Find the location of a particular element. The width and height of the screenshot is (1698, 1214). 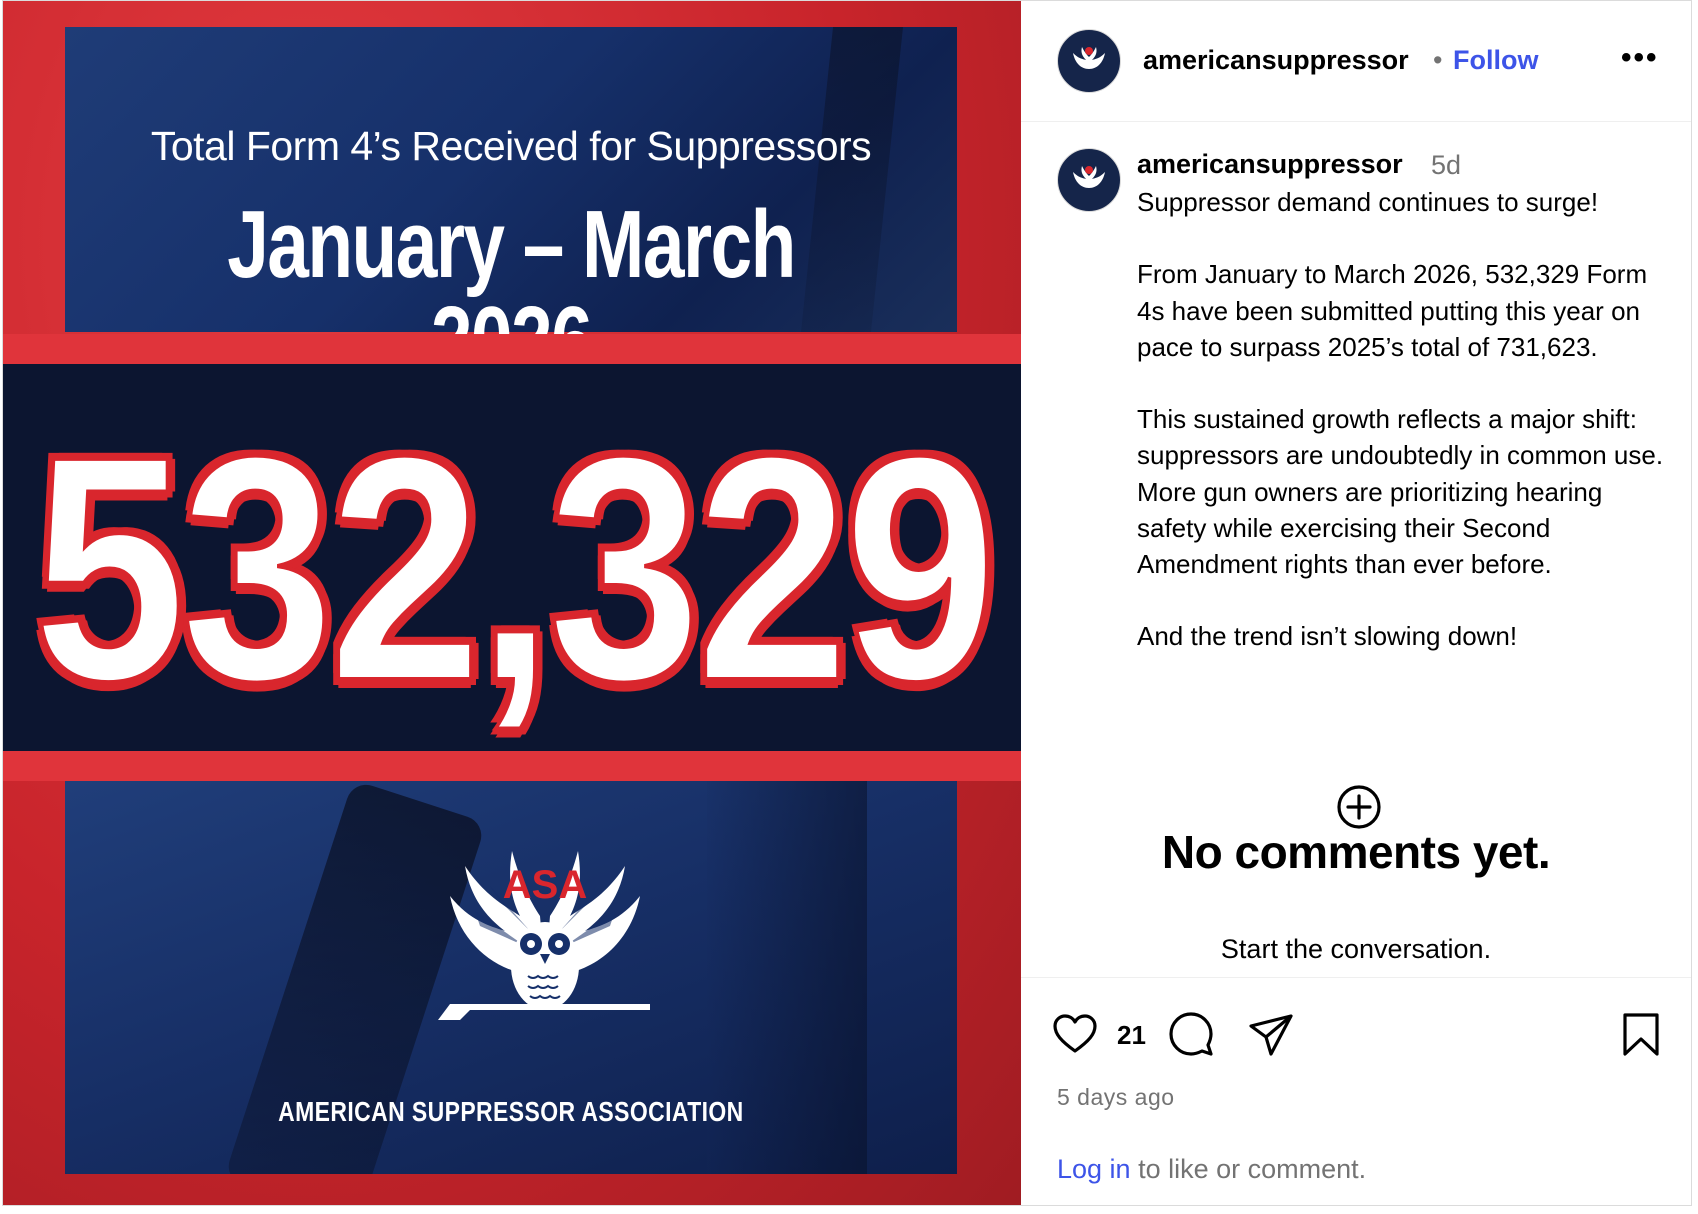

caption-time: 5d is located at coordinates (1446, 165).